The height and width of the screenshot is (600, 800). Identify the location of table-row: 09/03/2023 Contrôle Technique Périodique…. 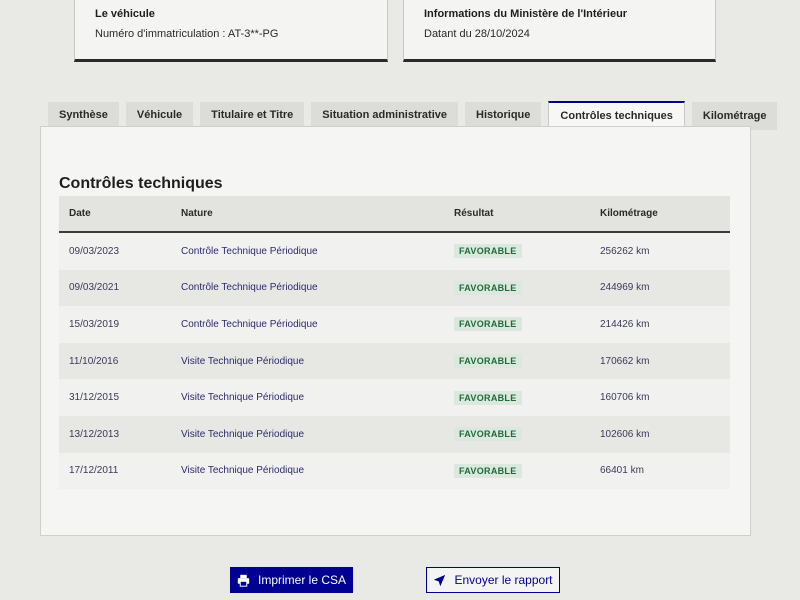
(394, 251).